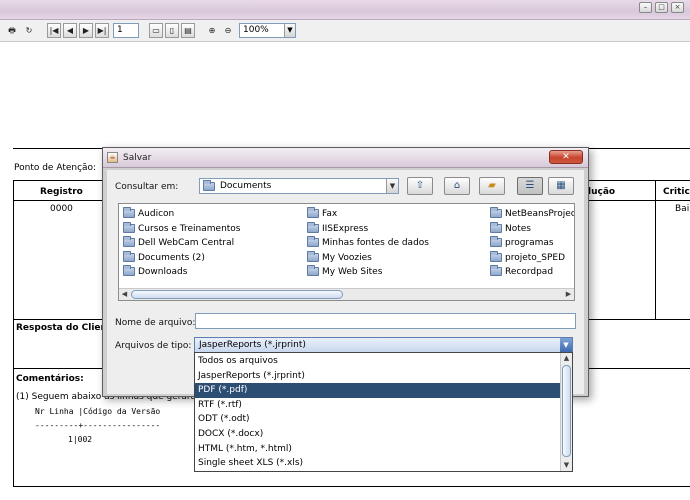  Describe the element at coordinates (156, 30) in the screenshot. I see `actual-size-icon: ▭` at that location.